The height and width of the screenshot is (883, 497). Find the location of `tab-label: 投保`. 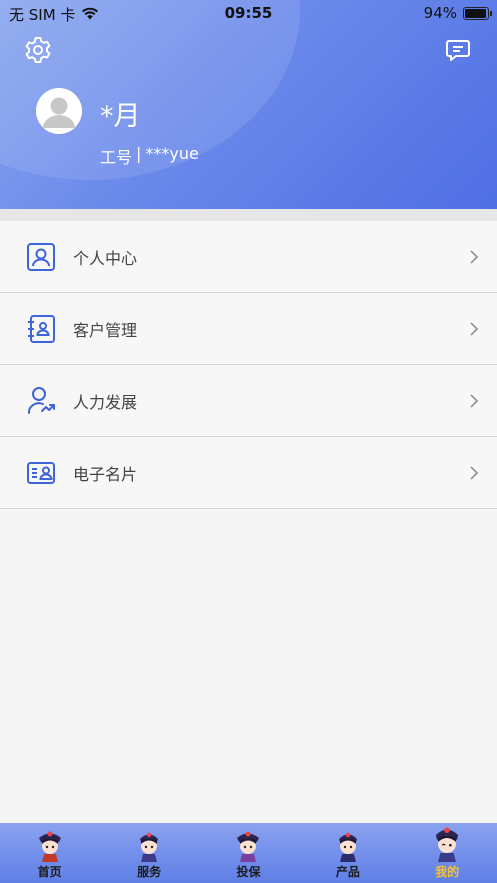

tab-label: 投保 is located at coordinates (248, 872).